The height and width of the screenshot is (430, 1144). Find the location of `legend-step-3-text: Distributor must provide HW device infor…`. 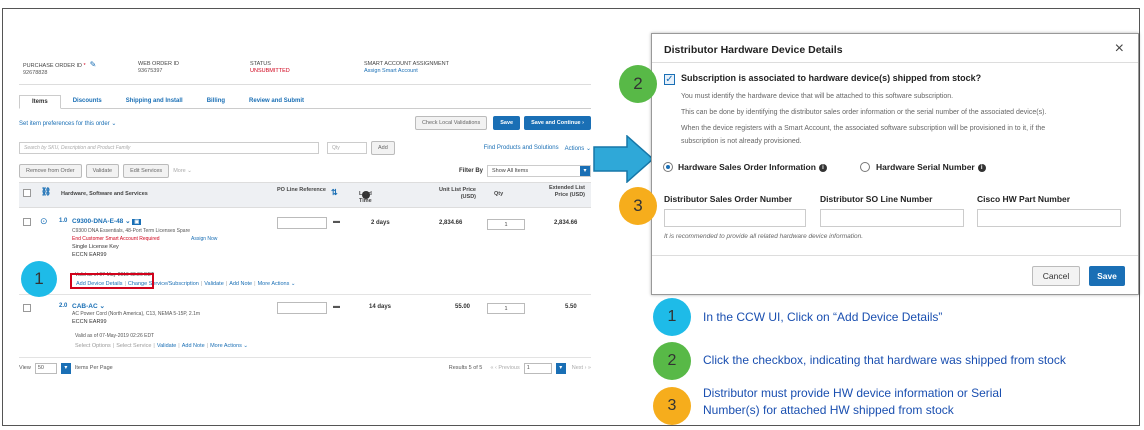

legend-step-3-text: Distributor must provide HW device infor… is located at coordinates (852, 402).